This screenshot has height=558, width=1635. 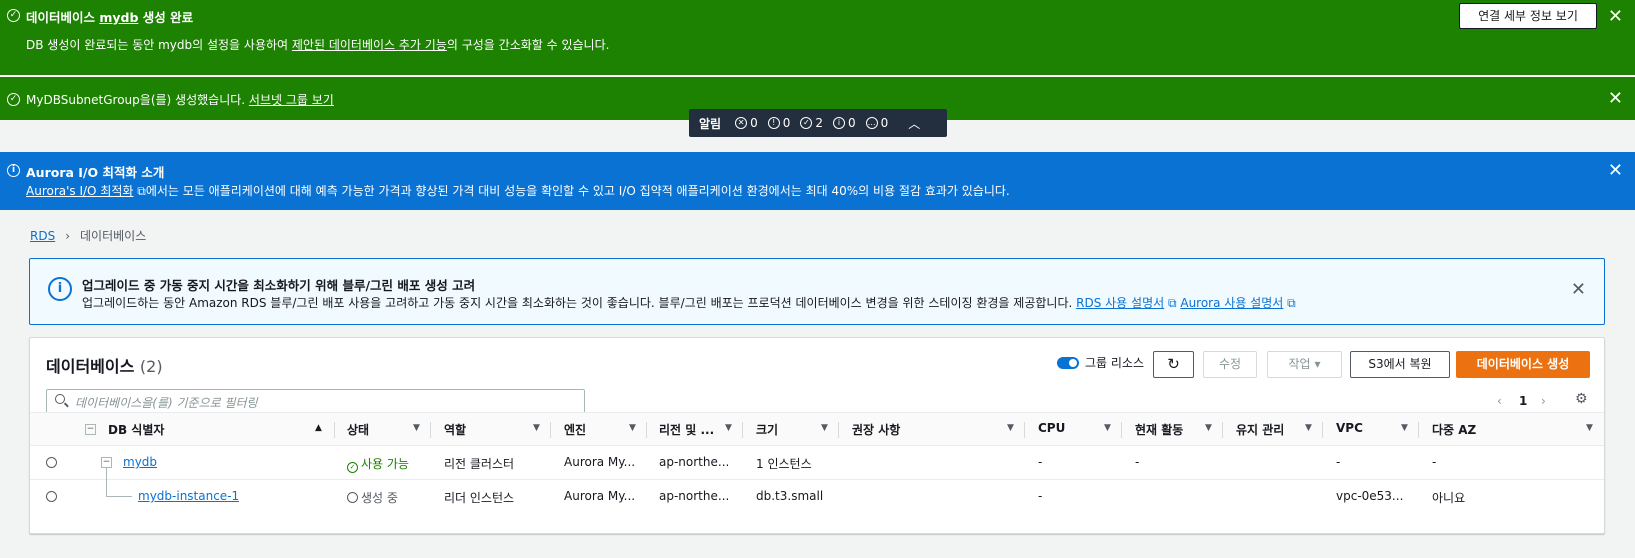 I want to click on breadcrumb: RDS › 데이터베이스, so click(x=88, y=235).